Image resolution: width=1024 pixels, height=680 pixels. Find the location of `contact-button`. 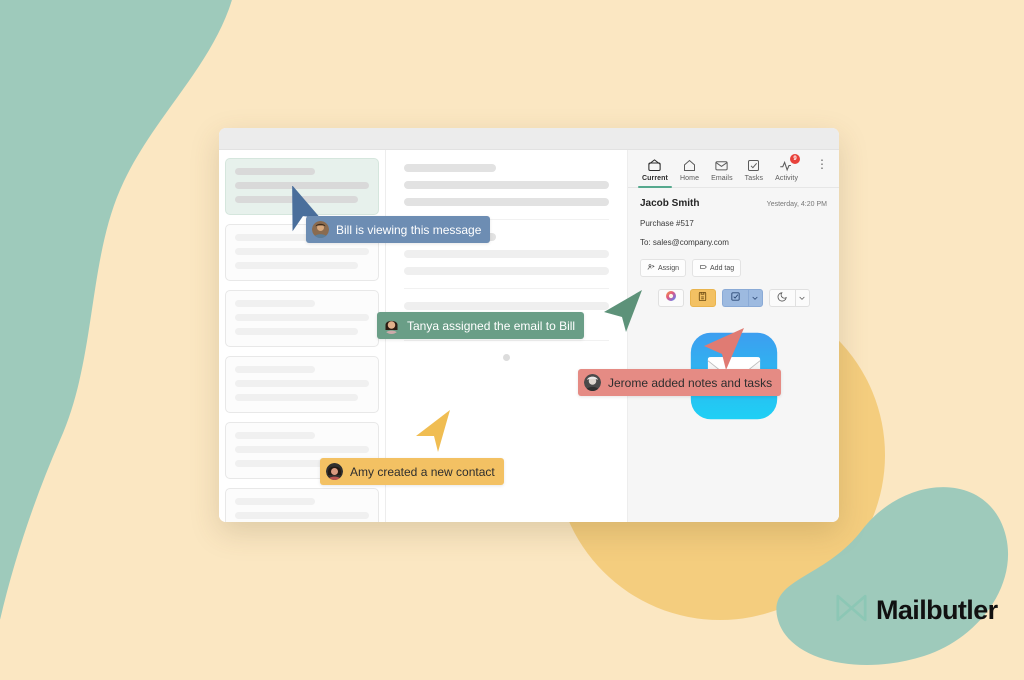

contact-button is located at coordinates (670, 298).